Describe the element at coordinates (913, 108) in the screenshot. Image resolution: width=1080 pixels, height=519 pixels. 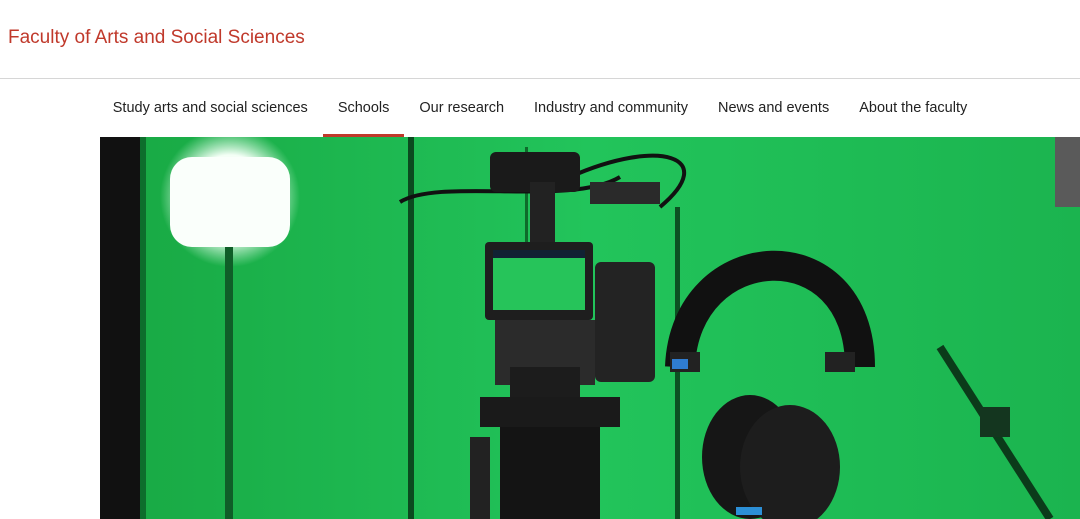
I see `nav-item-about: About the faculty` at that location.